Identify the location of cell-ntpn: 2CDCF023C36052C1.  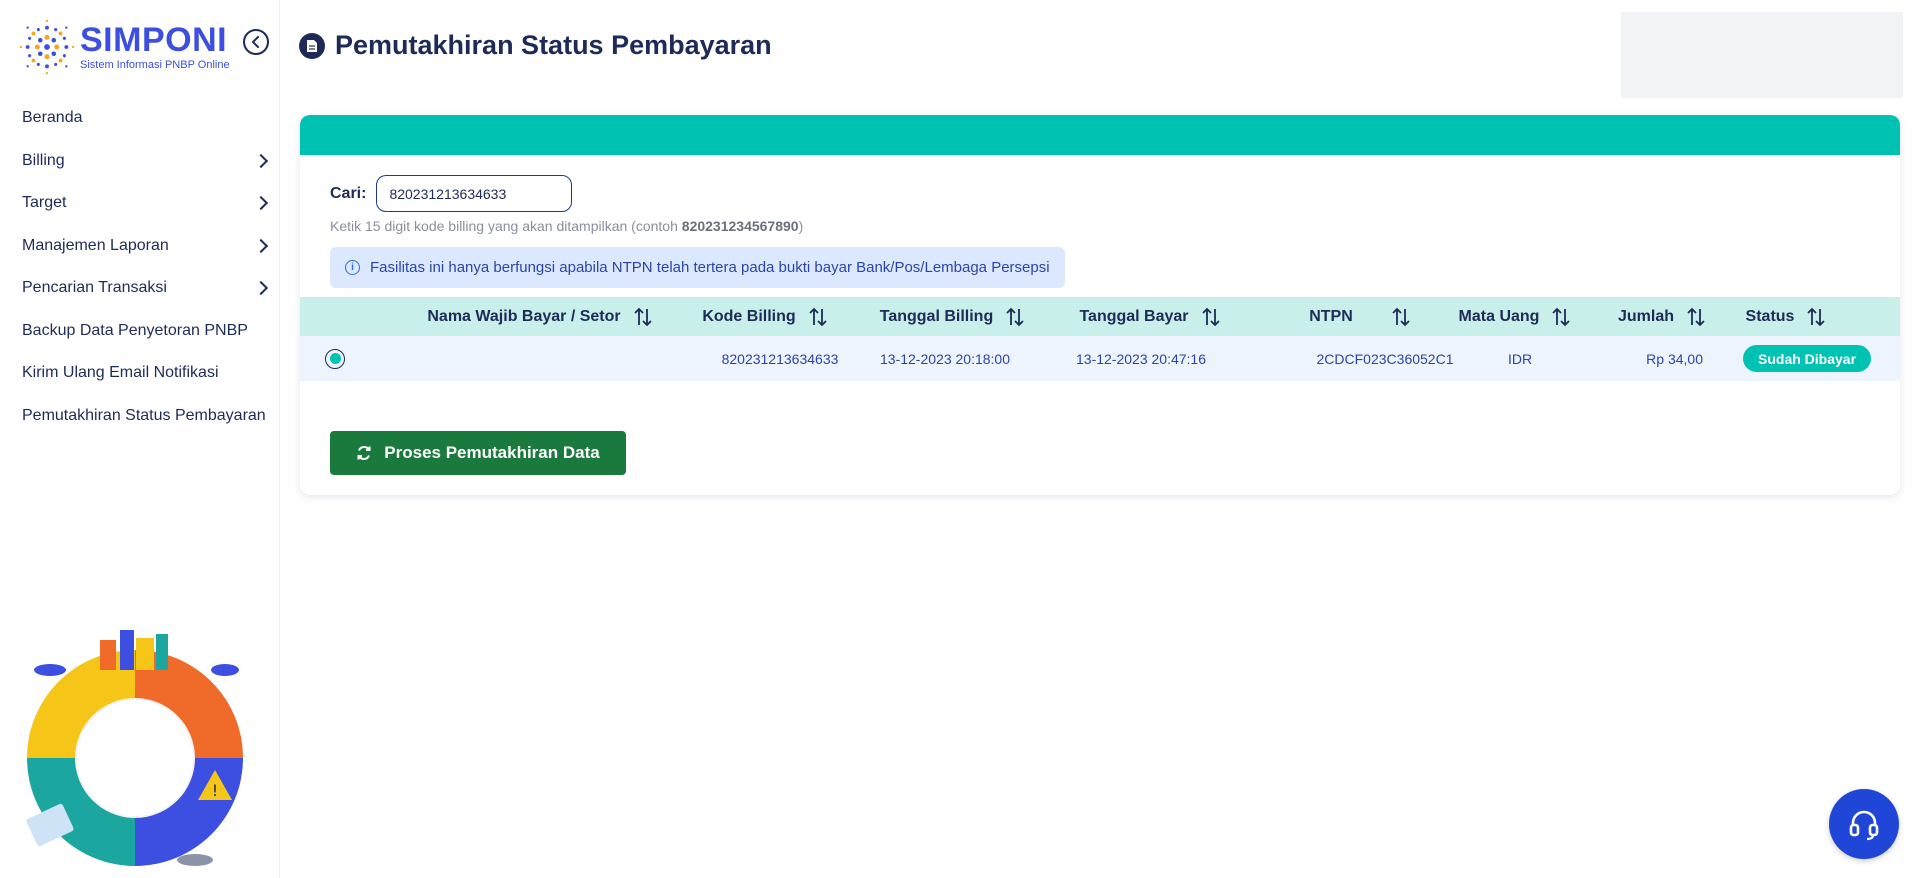
(1385, 358).